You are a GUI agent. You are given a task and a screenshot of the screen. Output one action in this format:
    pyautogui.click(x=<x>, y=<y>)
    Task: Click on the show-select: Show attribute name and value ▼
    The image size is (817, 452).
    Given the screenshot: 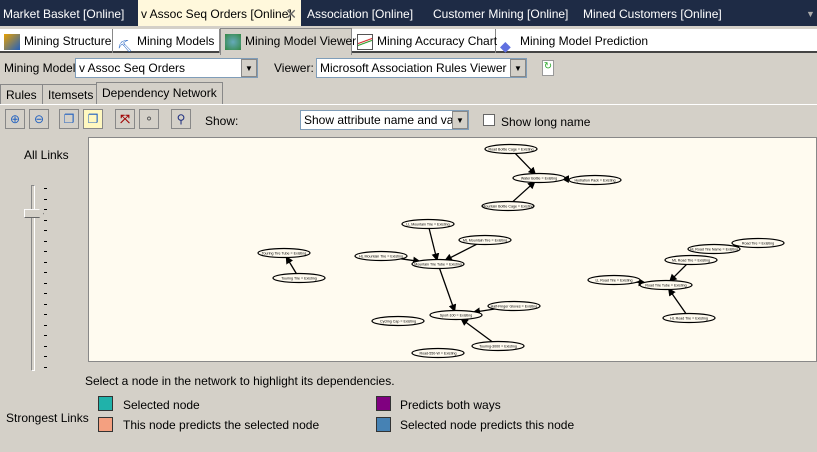 What is the action you would take?
    pyautogui.click(x=384, y=120)
    